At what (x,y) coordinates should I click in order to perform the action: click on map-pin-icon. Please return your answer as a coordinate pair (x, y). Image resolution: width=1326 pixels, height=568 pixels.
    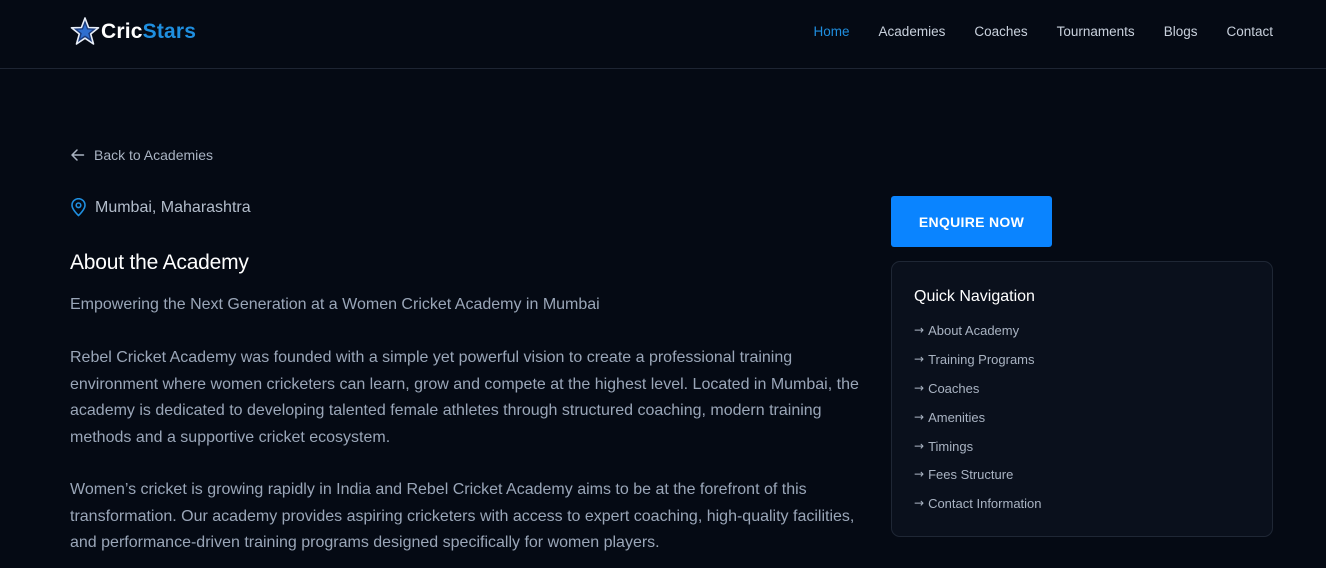
    Looking at the image, I should click on (78, 207).